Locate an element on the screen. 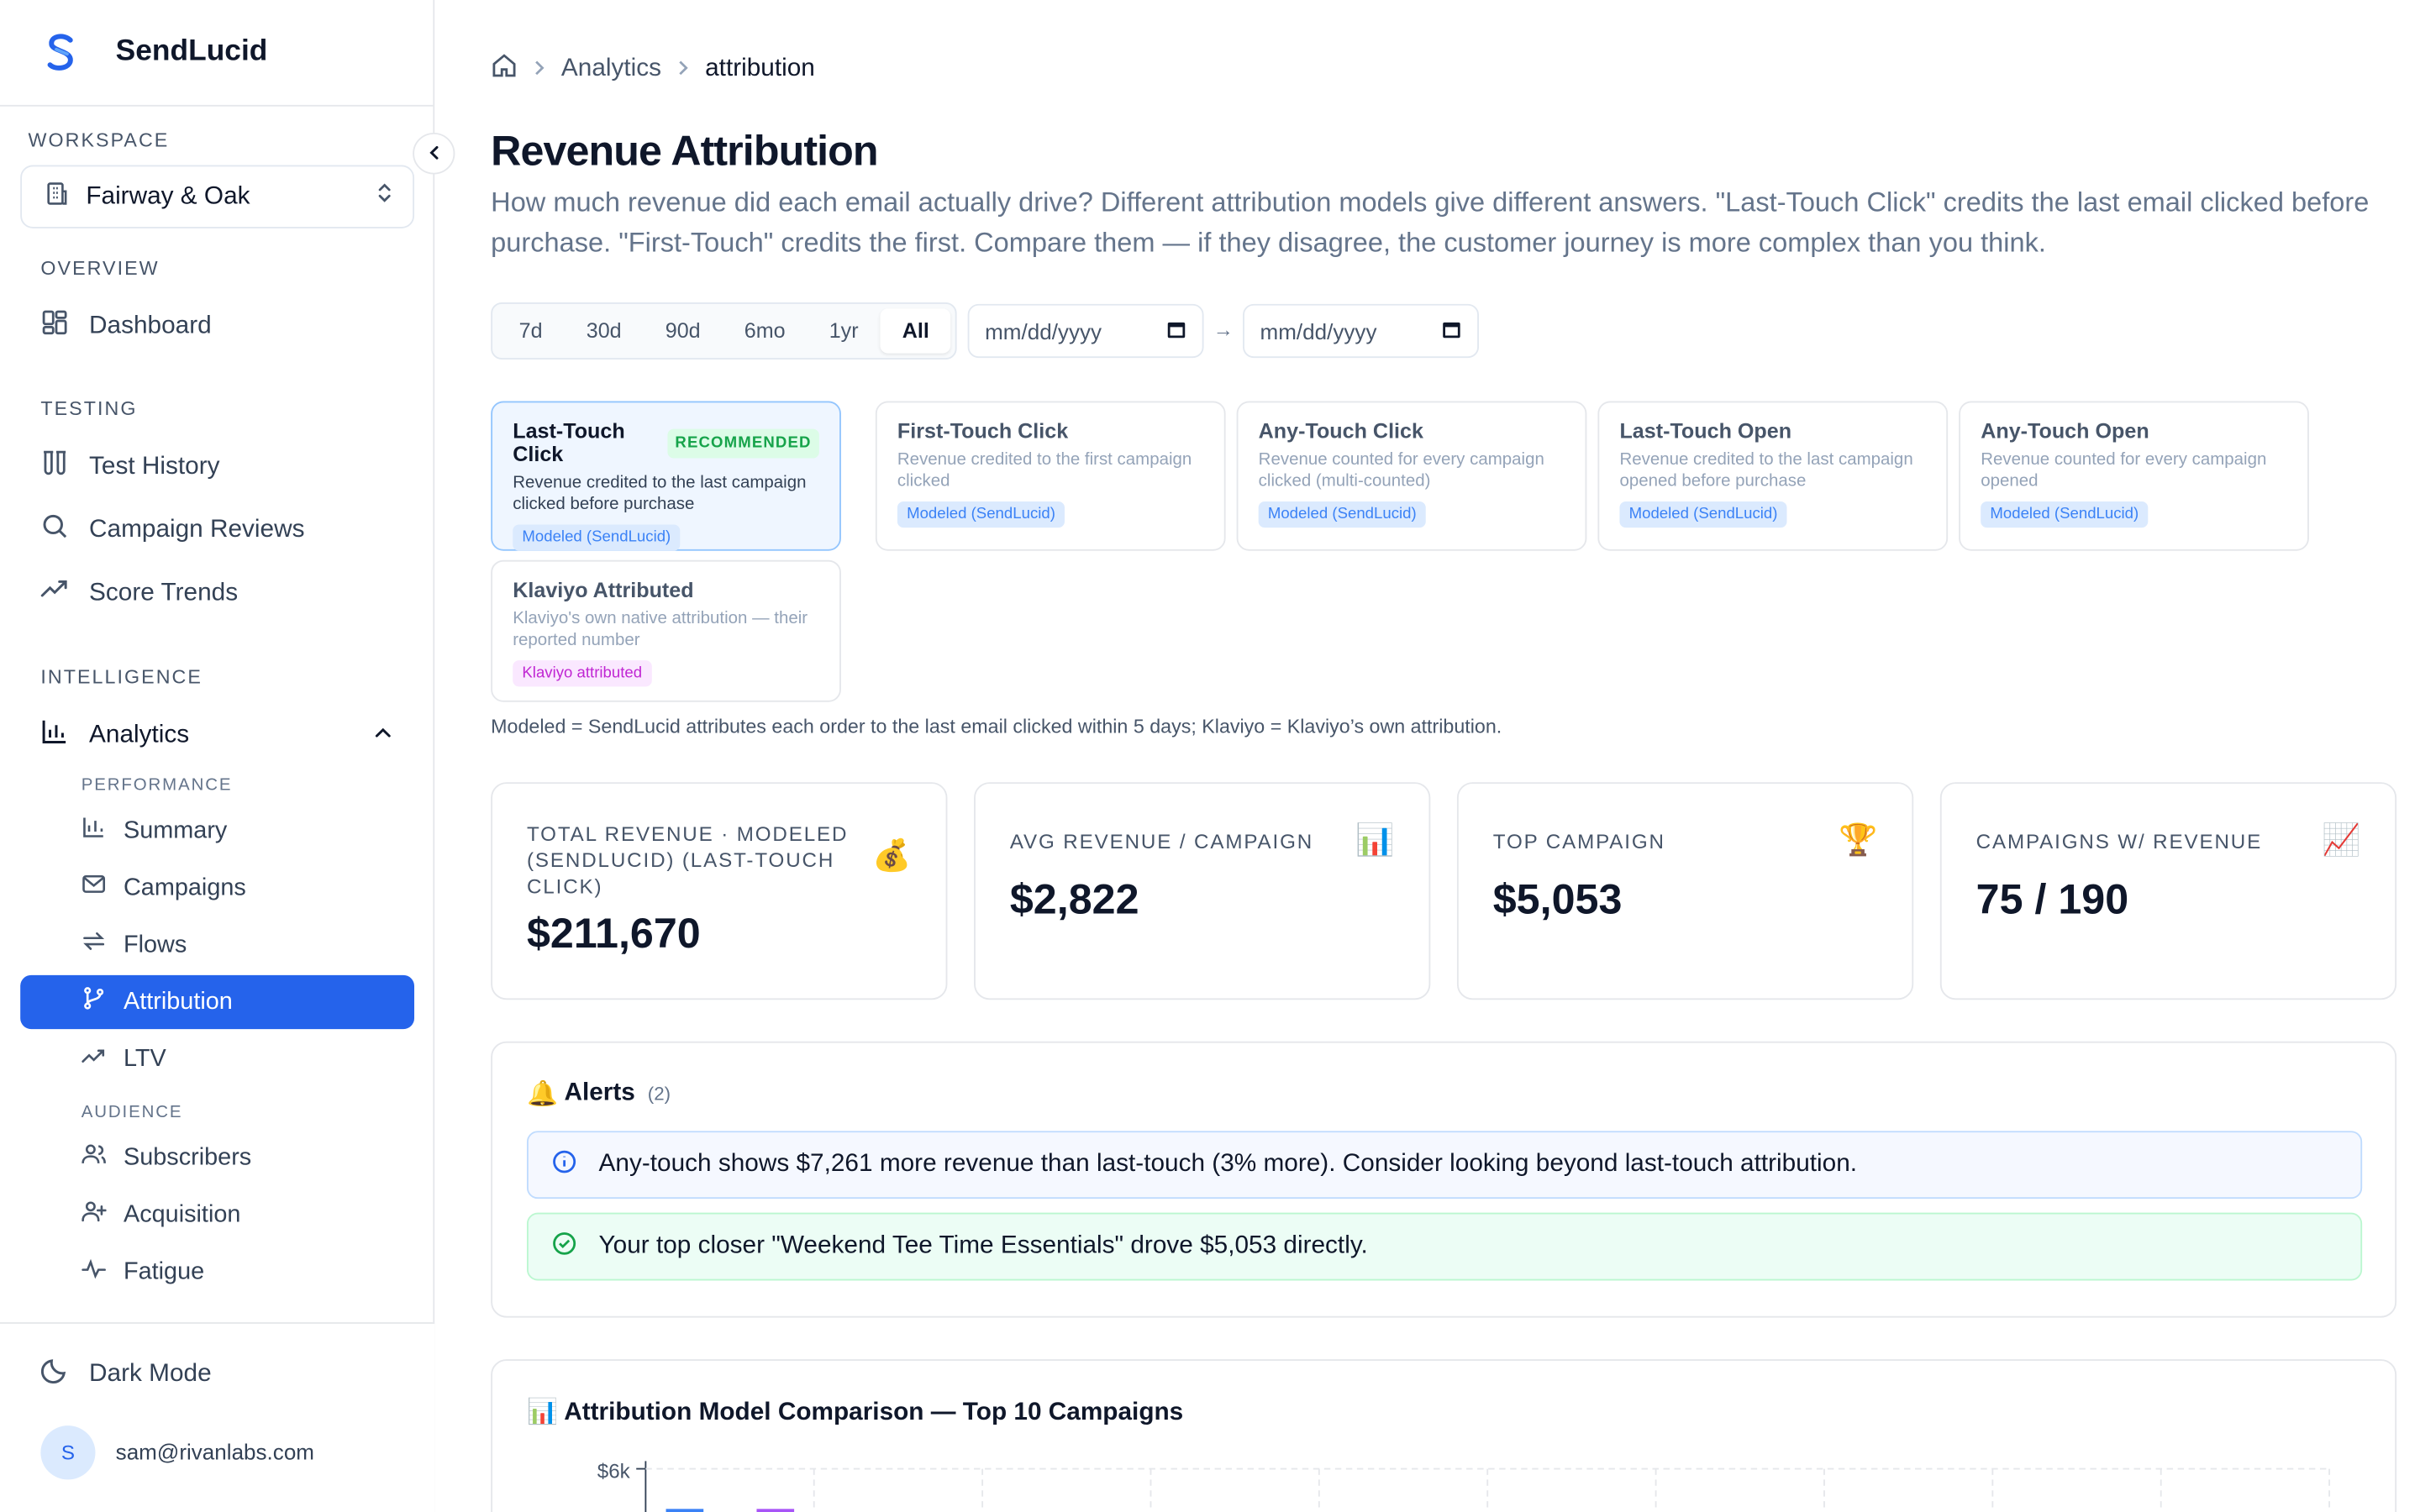 Image resolution: width=2420 pixels, height=1512 pixels. nav-score-trends-label: Score Trends is located at coordinates (164, 592).